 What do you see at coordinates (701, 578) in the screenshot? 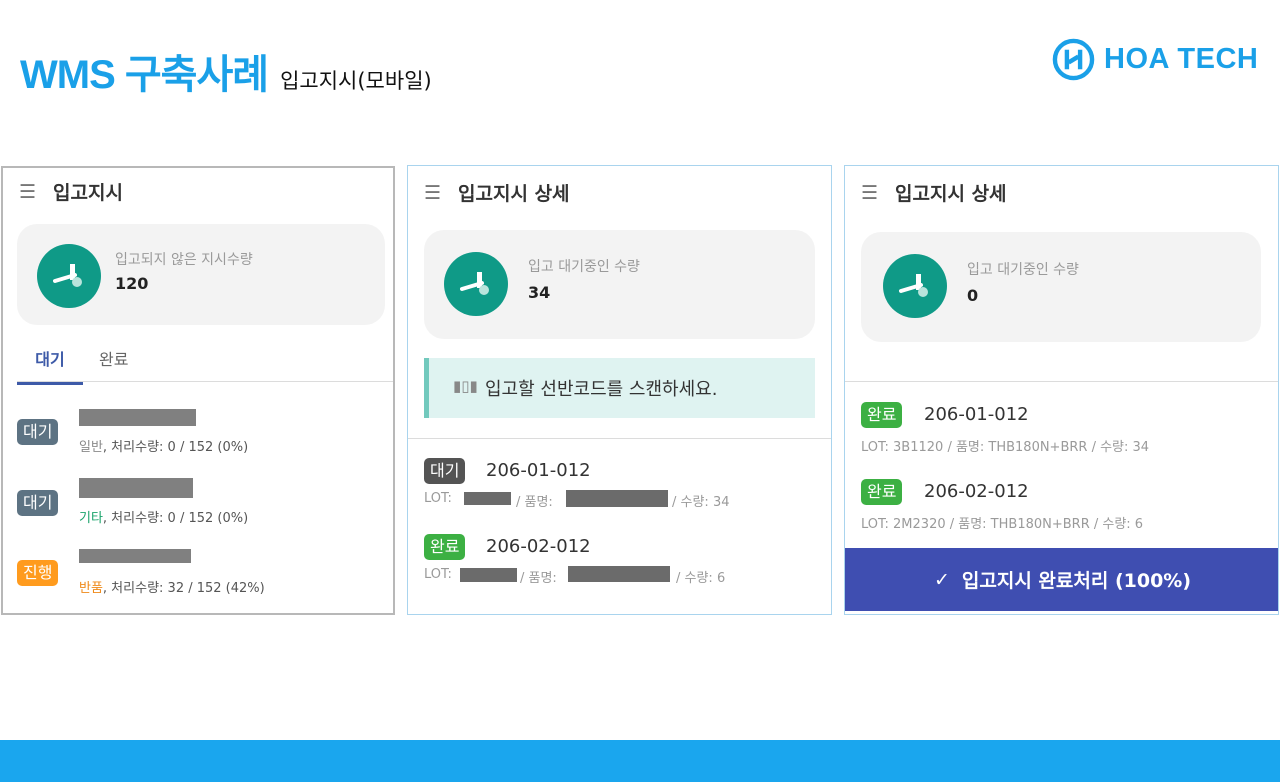
I see `quantity-label: / 수량: 6` at bounding box center [701, 578].